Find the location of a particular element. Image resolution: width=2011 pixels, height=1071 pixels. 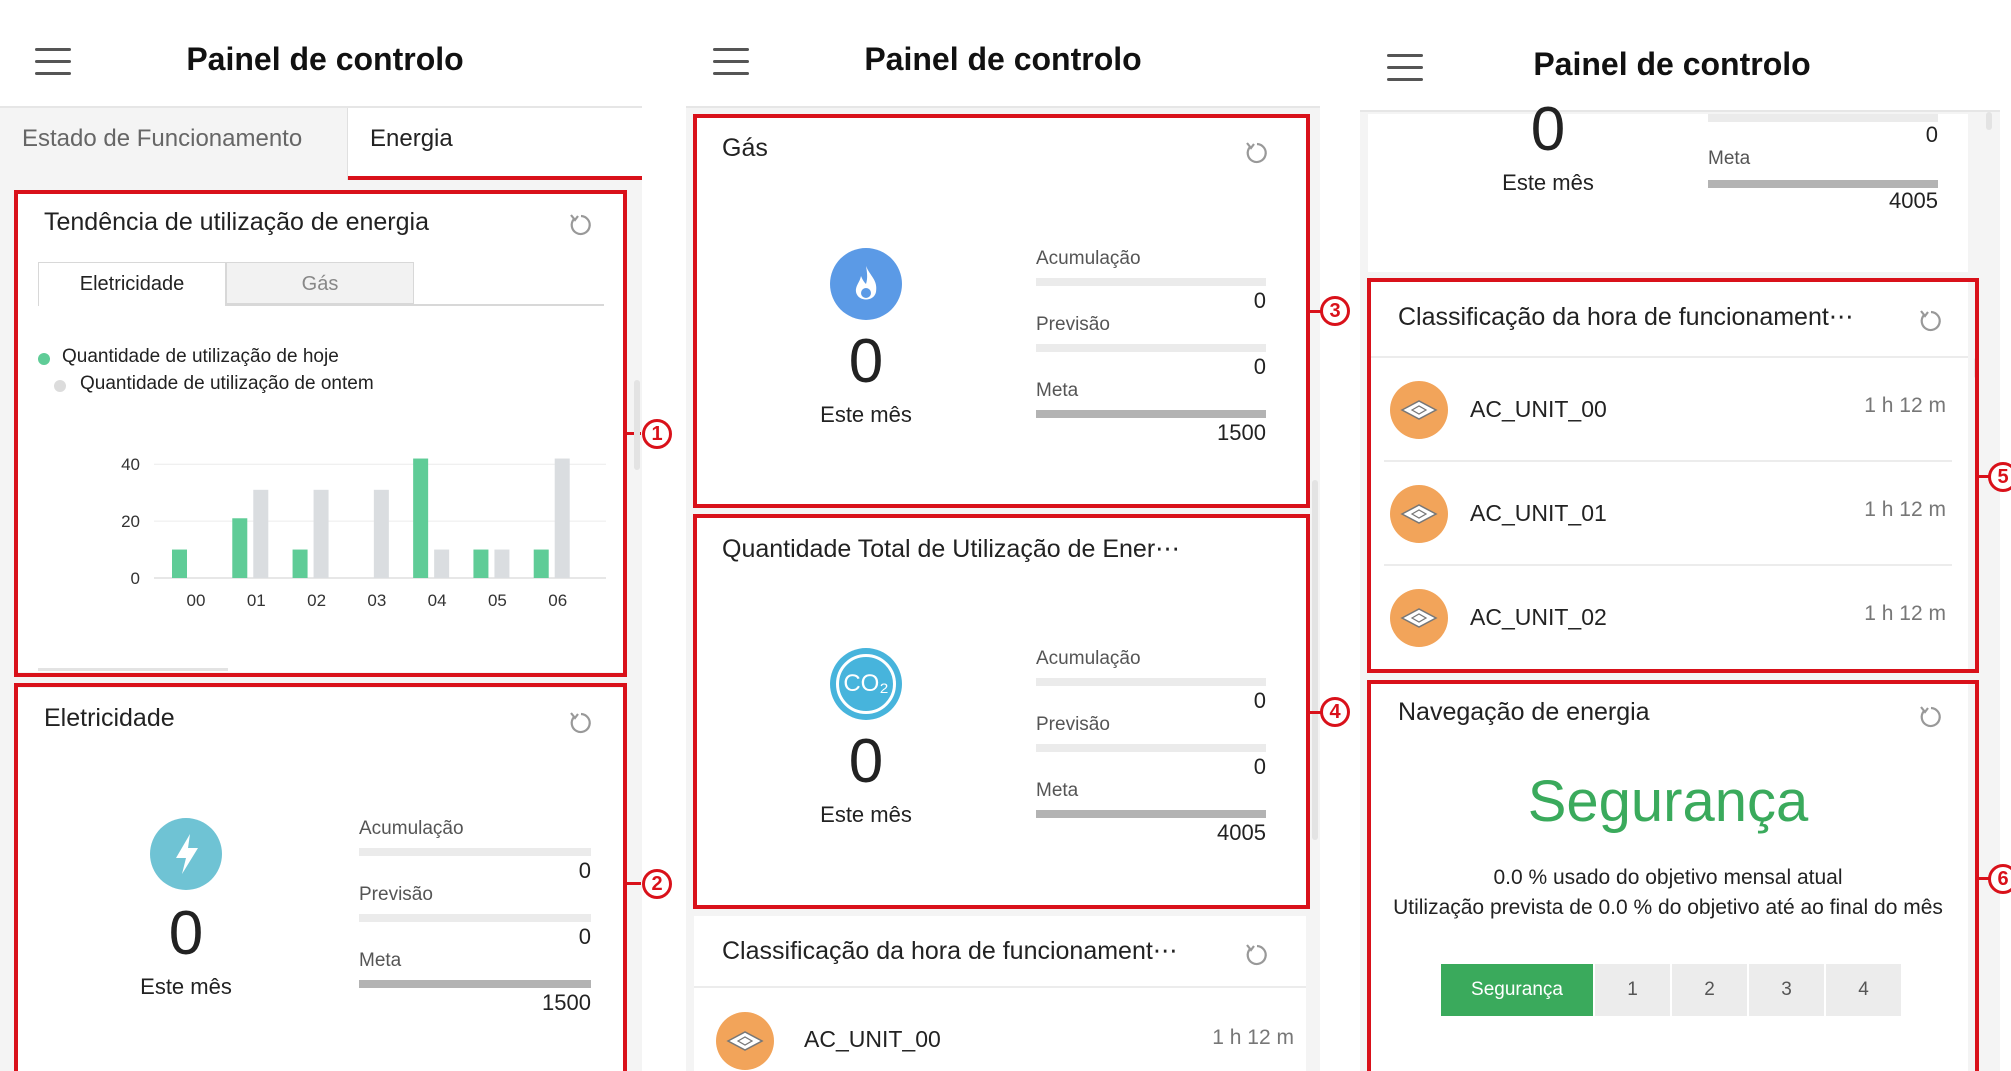

level-4: 4 is located at coordinates (1863, 990).